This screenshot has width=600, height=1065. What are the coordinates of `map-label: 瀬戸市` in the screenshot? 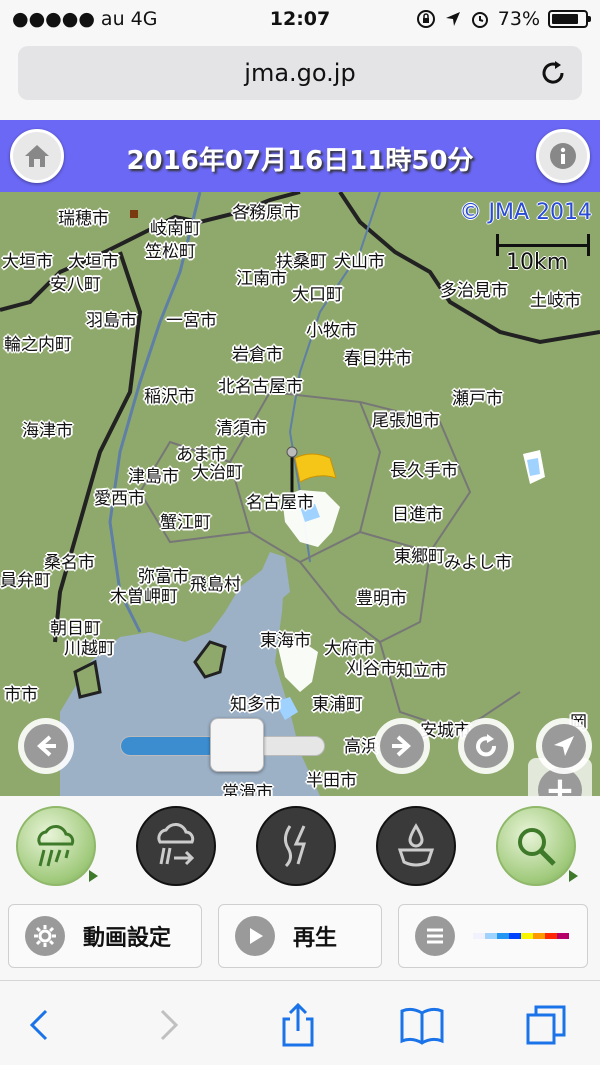 It's located at (477, 399).